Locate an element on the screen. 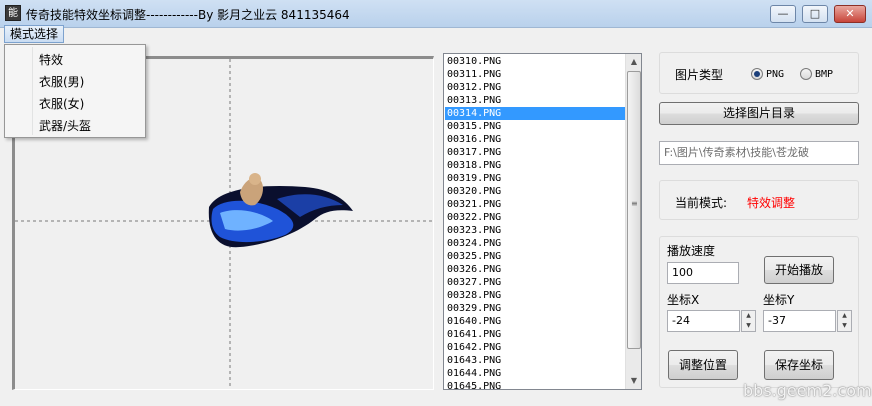 The height and width of the screenshot is (406, 872). speed-label: 播放速度 is located at coordinates (691, 251).